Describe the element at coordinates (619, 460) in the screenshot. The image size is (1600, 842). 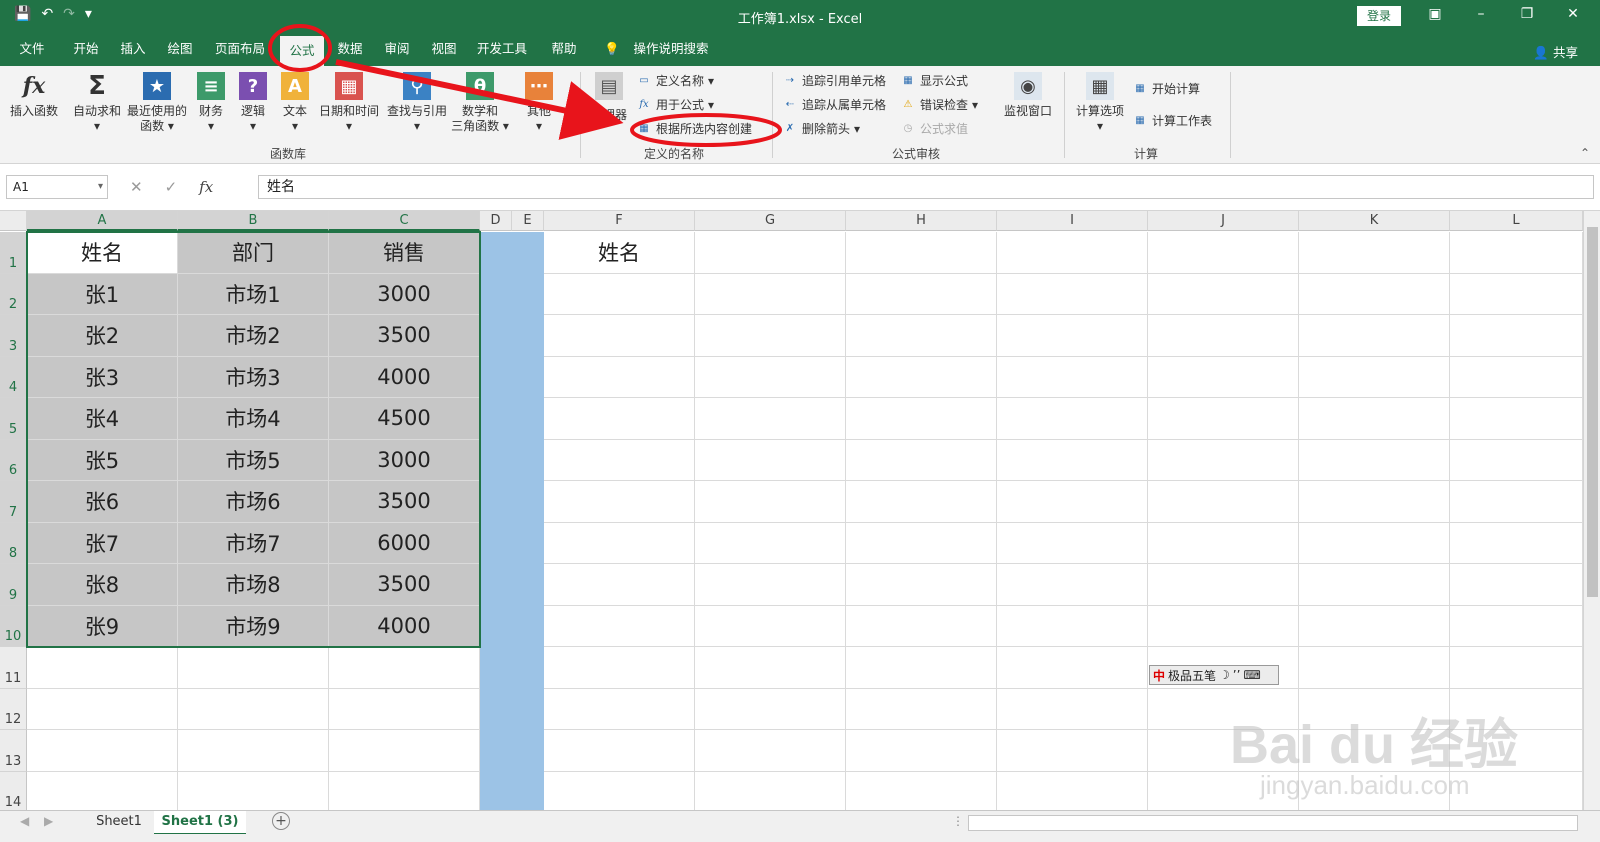
I see `cell-f6` at that location.